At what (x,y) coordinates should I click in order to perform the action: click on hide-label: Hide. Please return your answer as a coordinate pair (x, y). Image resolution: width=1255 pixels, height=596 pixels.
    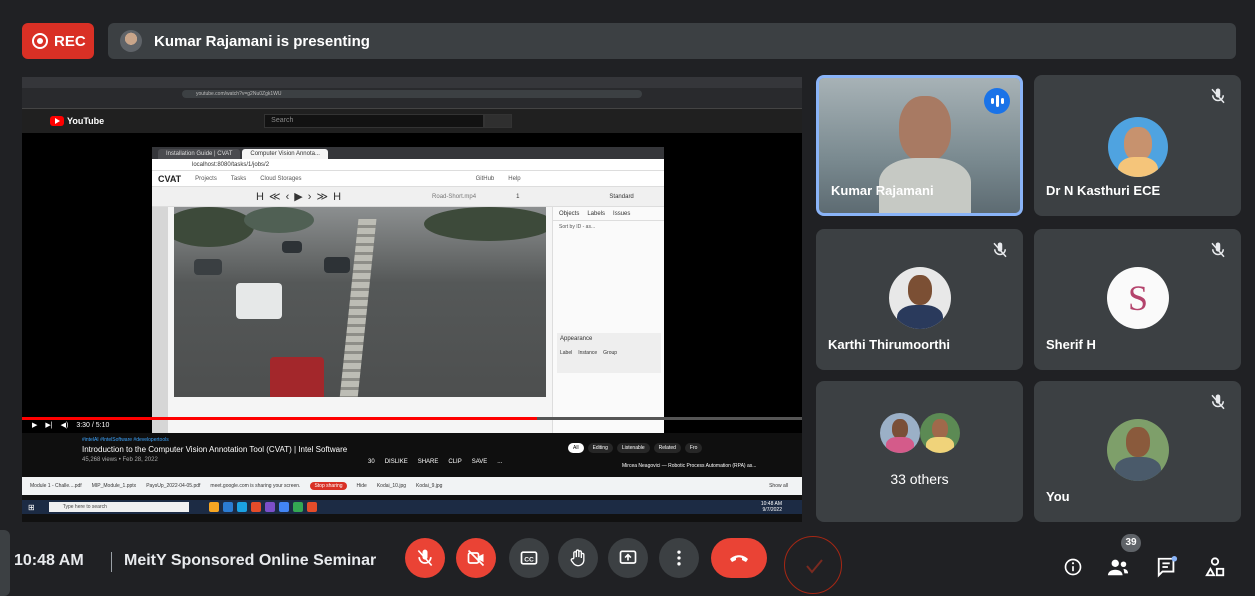
    Looking at the image, I should click on (361, 486).